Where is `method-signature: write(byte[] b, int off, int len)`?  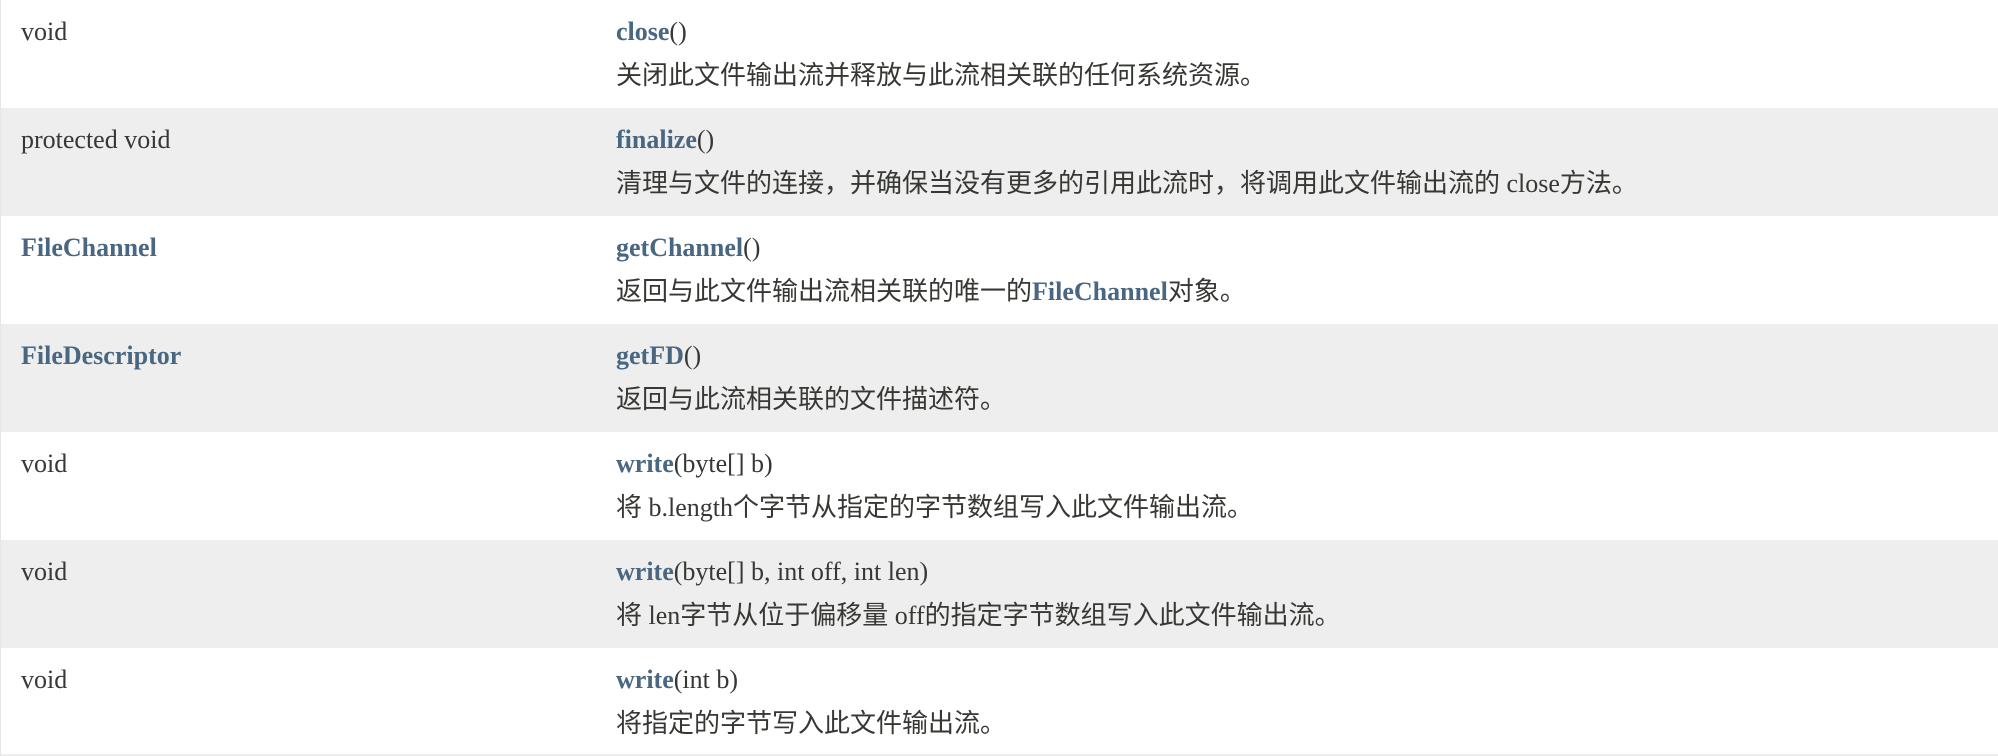
method-signature: write(byte[] b, int off, int len) is located at coordinates (772, 572).